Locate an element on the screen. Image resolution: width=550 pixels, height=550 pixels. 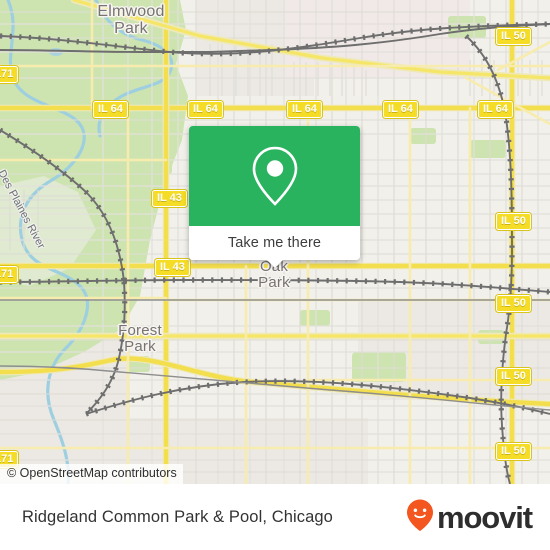
location-pin-icon is located at coordinates (275, 176).